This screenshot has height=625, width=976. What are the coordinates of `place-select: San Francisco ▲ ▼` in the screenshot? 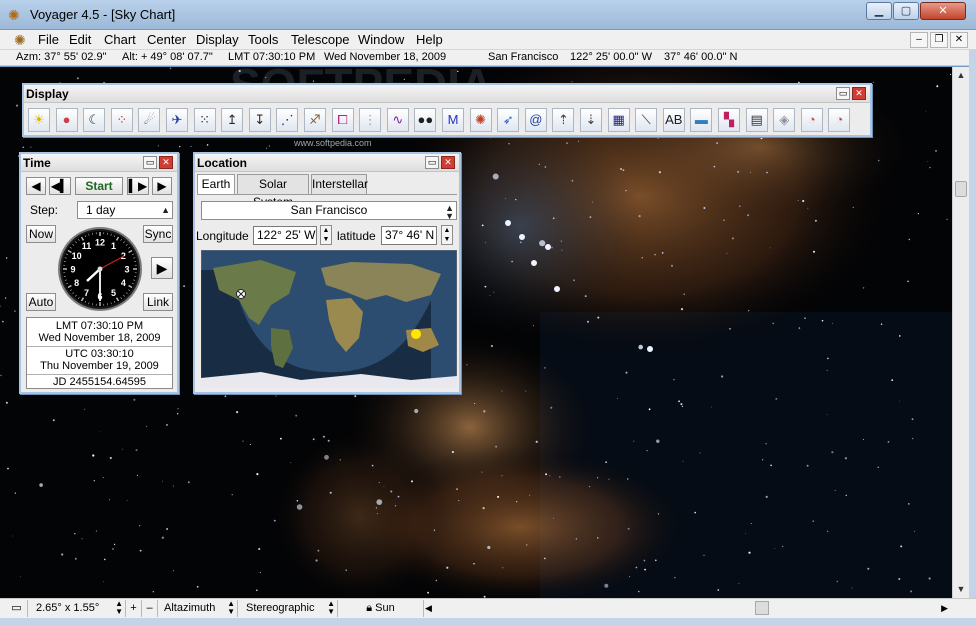 It's located at (329, 211).